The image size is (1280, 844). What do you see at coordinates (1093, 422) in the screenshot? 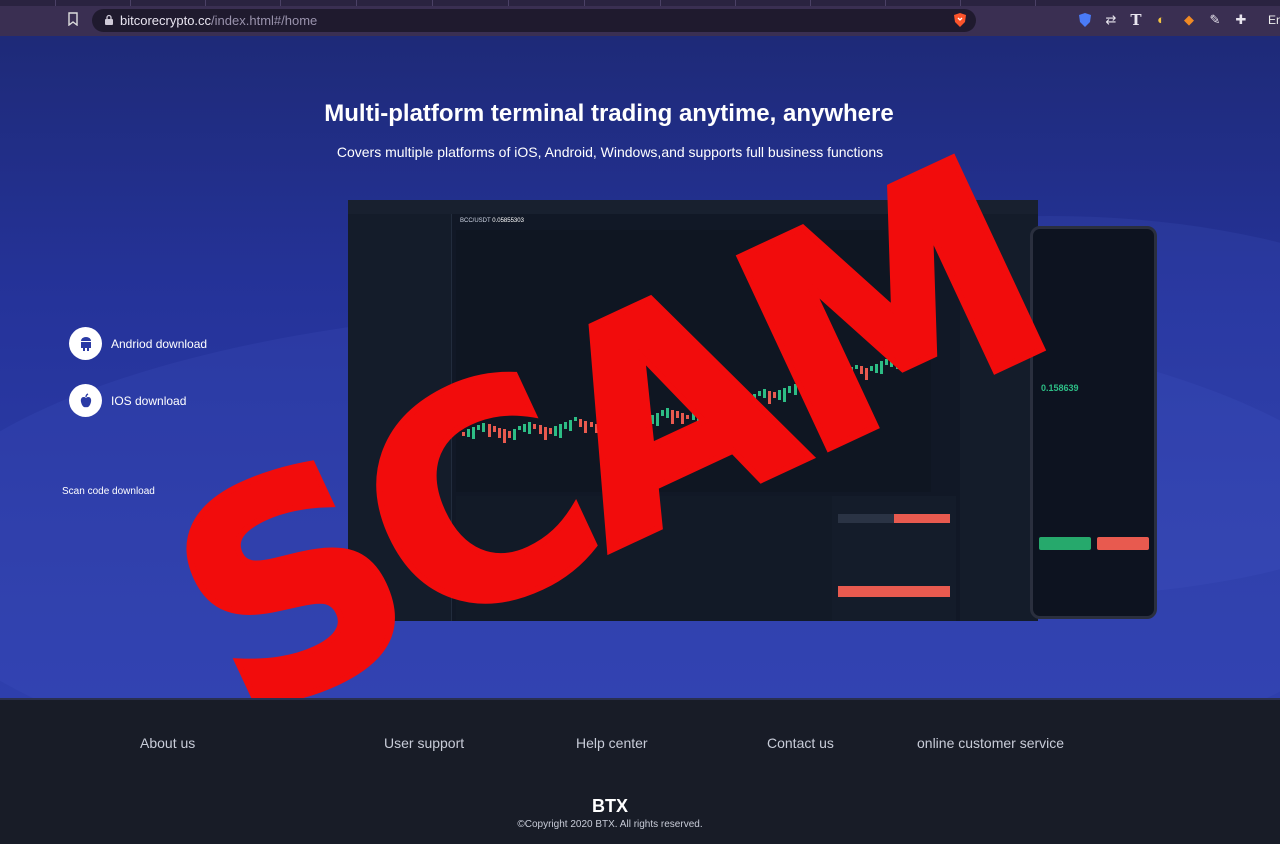
I see `mobile-app-screenshot: 0.158639` at bounding box center [1093, 422].